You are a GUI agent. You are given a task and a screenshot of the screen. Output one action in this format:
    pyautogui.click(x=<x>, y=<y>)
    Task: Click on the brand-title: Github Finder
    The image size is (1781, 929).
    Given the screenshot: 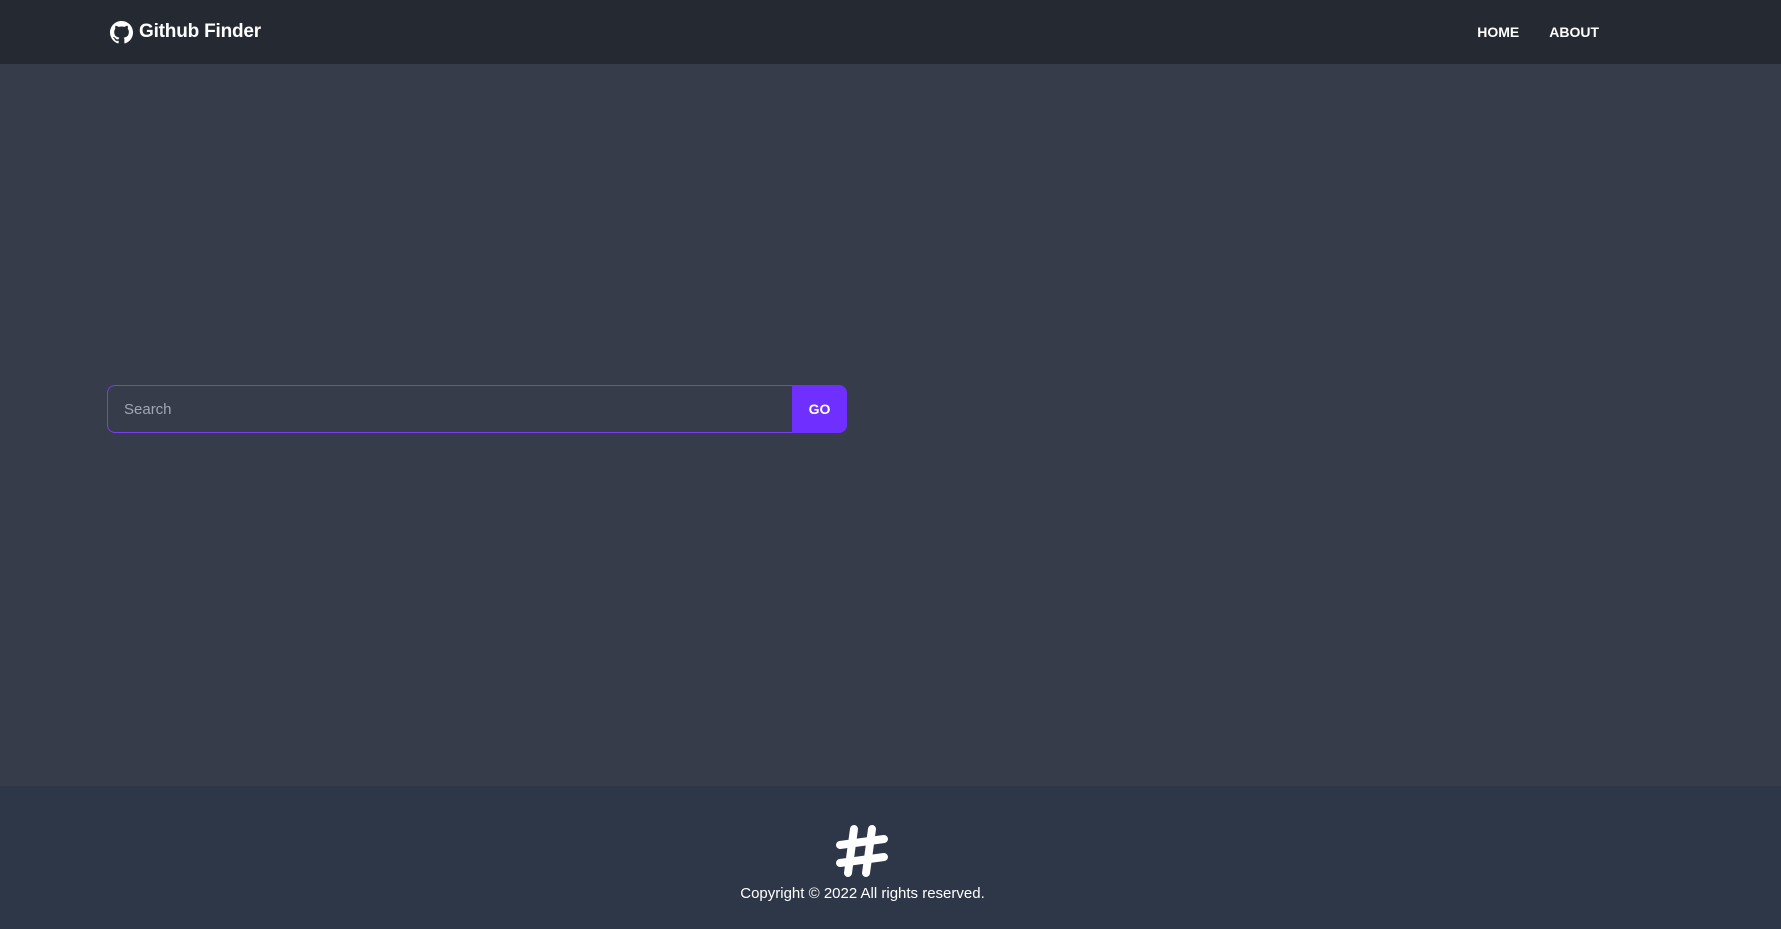 What is the action you would take?
    pyautogui.click(x=200, y=31)
    